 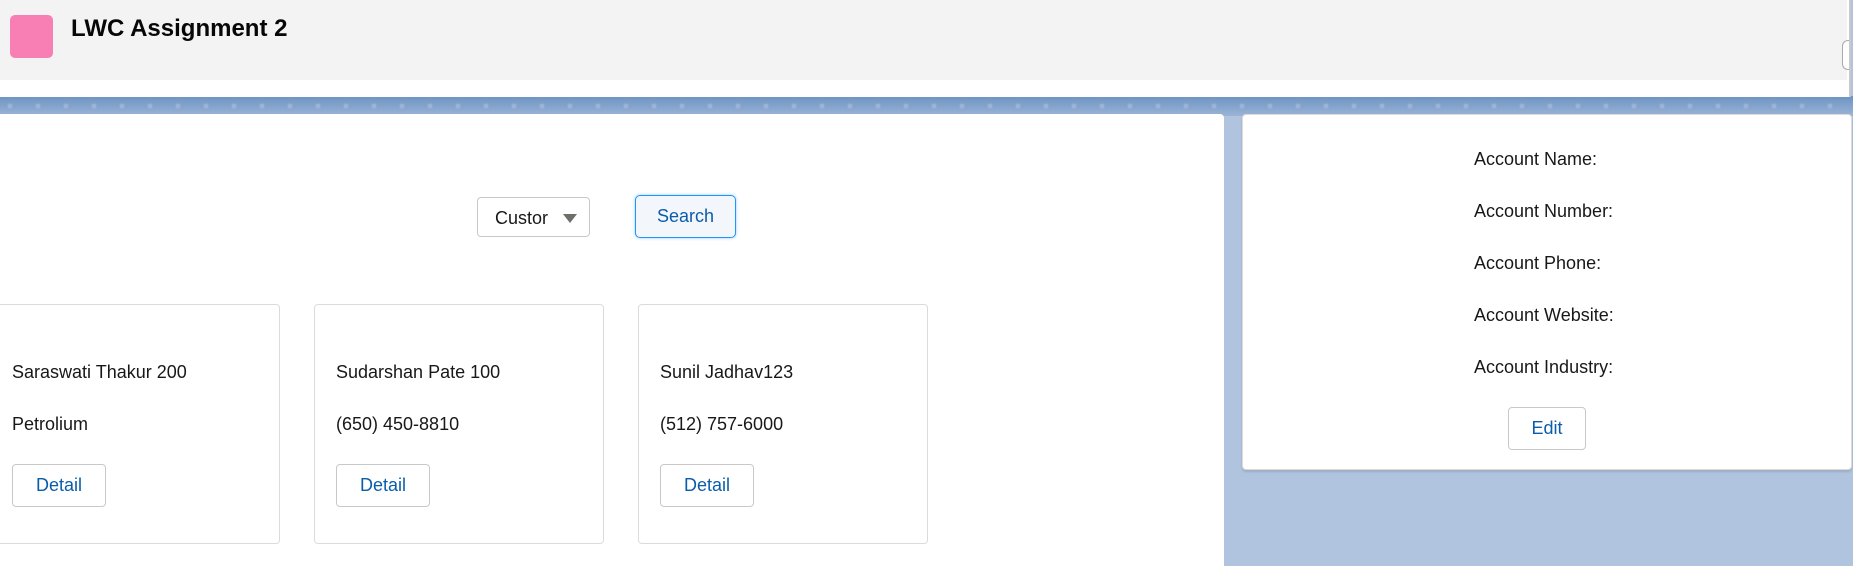 I want to click on page-title: LWC Assignment 2, so click(x=179, y=28).